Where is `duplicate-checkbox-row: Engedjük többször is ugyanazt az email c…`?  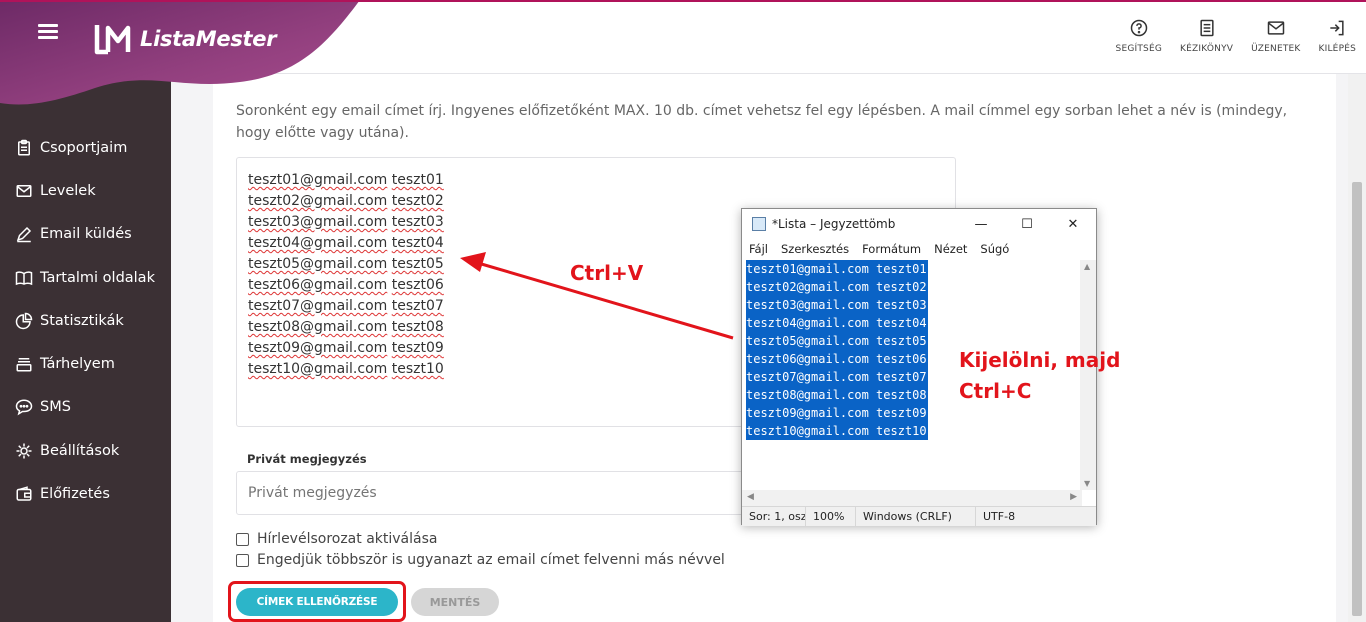
duplicate-checkbox-row: Engedjük többször is ugyanazt az email c… is located at coordinates (480, 560).